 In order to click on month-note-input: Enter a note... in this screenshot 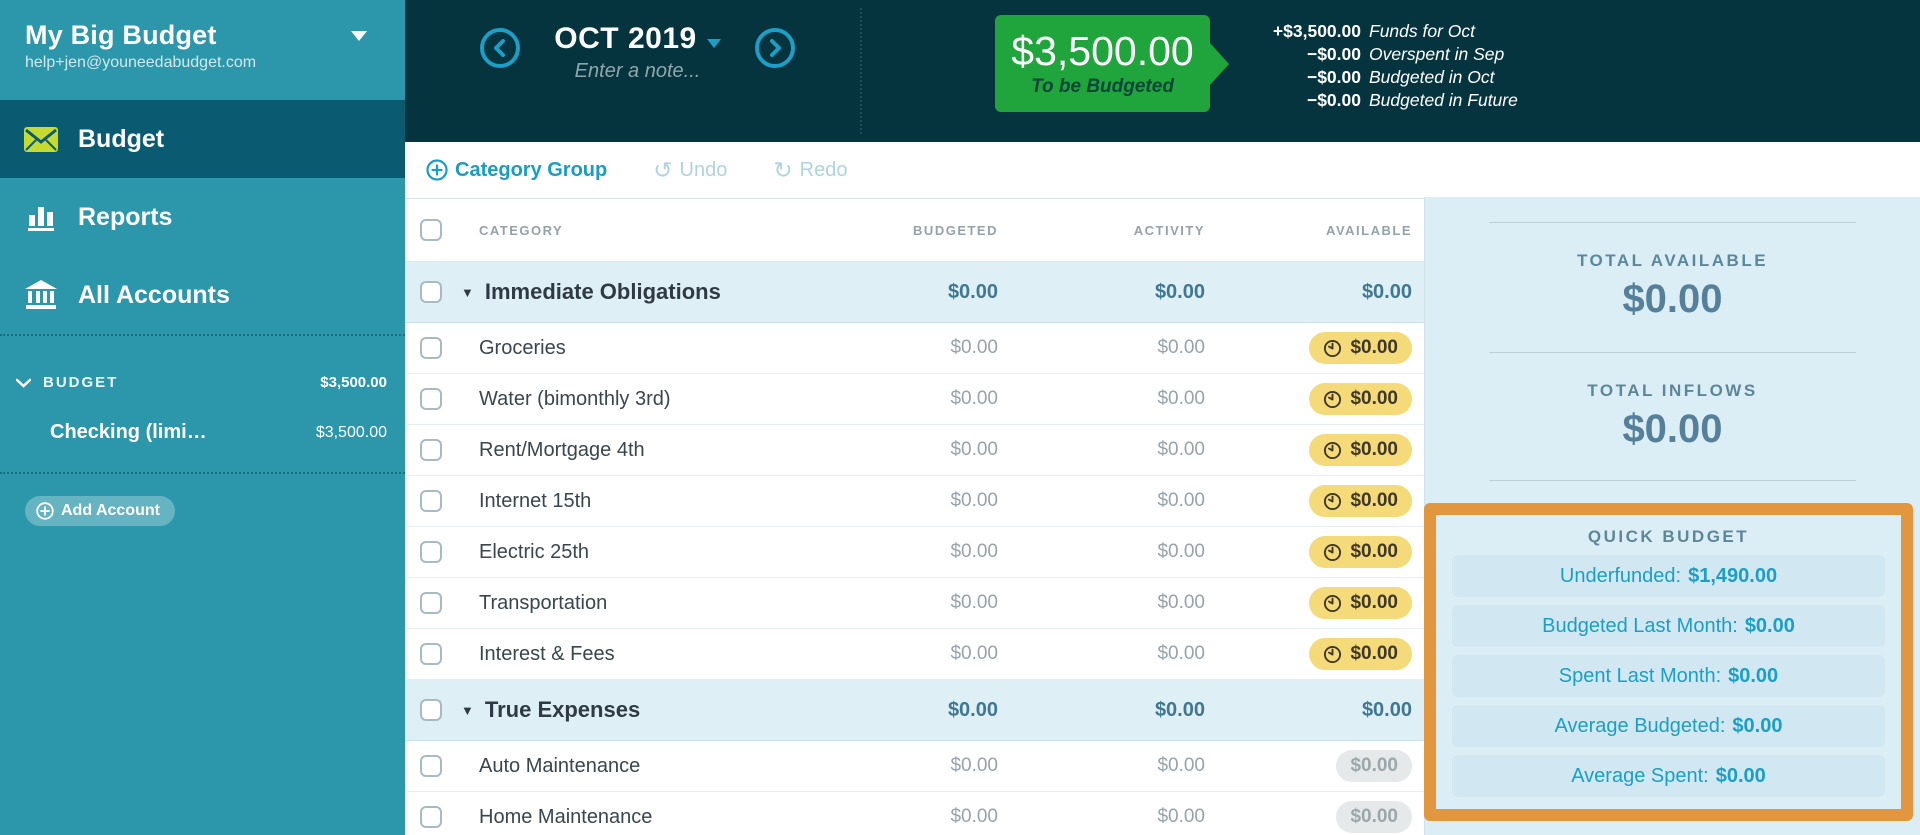, I will do `click(637, 71)`.